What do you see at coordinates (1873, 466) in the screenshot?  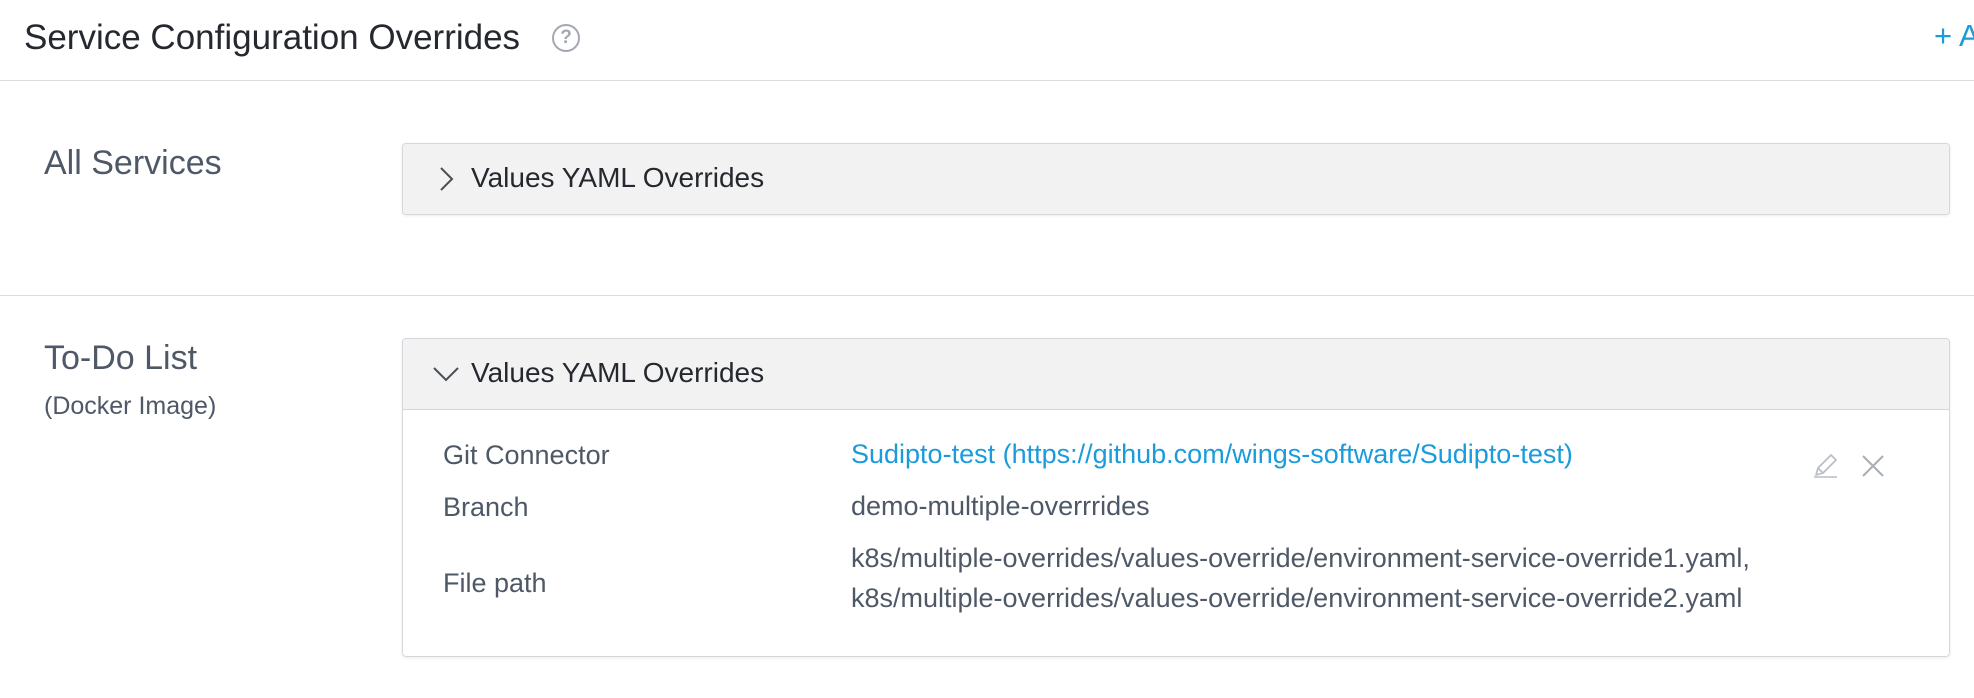 I see `delete-icon` at bounding box center [1873, 466].